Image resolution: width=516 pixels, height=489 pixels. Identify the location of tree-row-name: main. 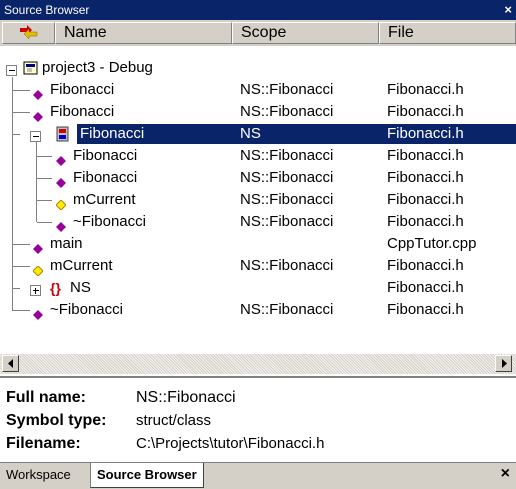
(66, 243).